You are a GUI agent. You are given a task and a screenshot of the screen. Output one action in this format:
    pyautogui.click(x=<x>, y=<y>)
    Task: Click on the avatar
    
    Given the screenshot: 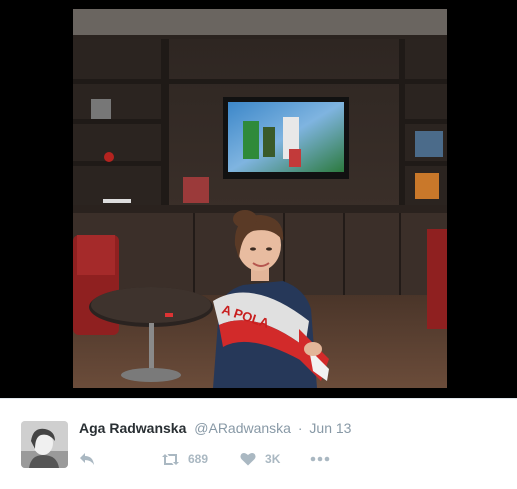 What is the action you would take?
    pyautogui.click(x=44, y=444)
    